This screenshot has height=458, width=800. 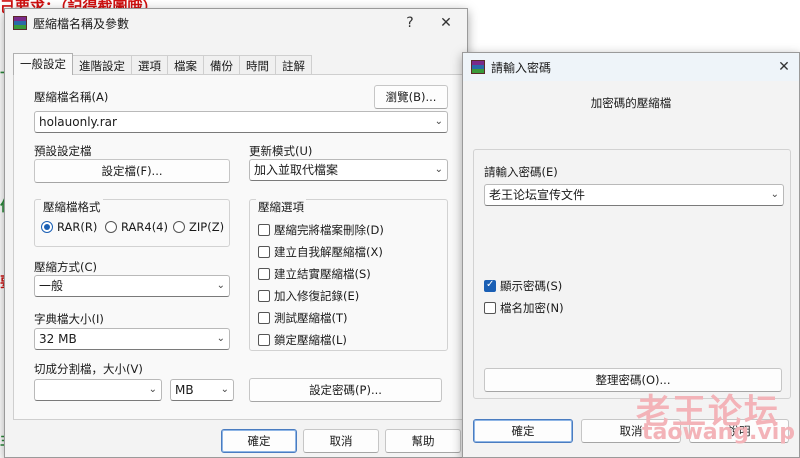 I want to click on option-recovery-record: 加入修復記錄(E), so click(x=308, y=296).